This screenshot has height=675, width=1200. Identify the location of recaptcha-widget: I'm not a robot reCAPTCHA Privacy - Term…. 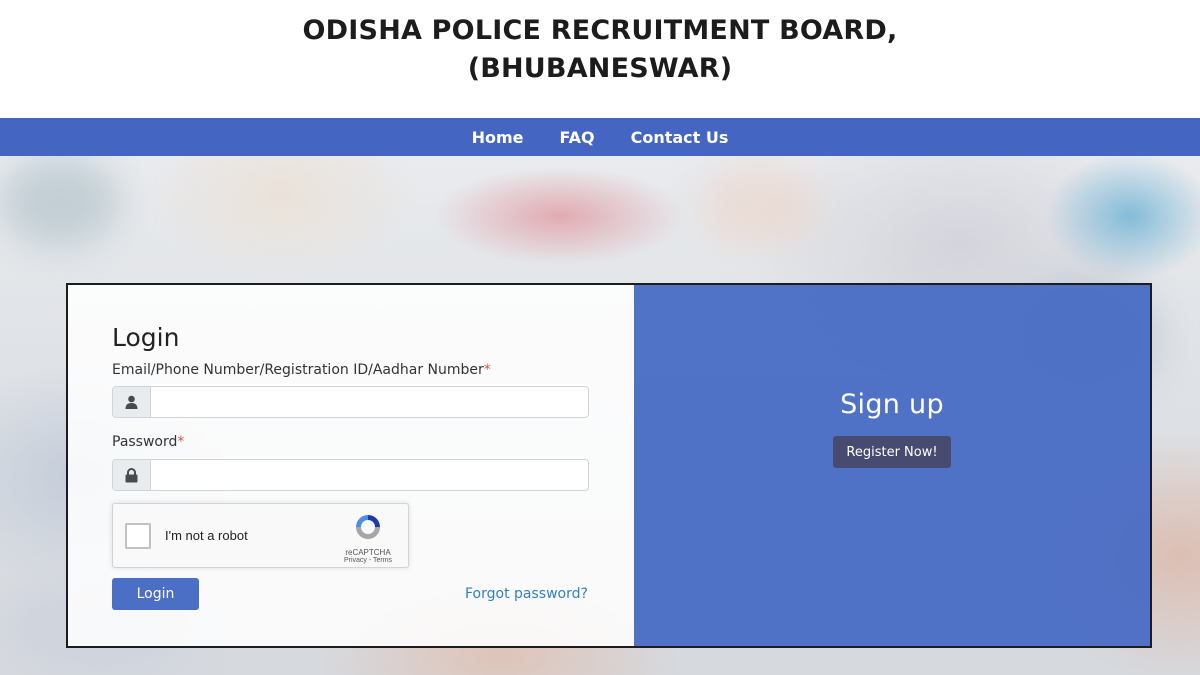
(260, 535).